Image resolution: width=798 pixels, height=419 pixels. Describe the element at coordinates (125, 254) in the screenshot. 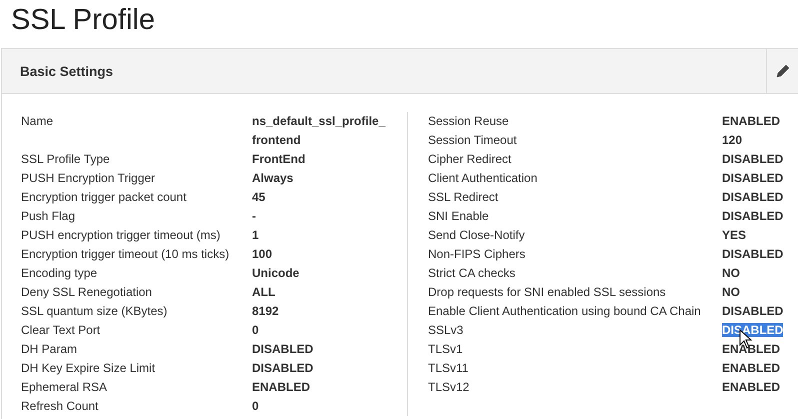

I see `field-label: Encryption trigger timeout (10 ms ticks)` at that location.